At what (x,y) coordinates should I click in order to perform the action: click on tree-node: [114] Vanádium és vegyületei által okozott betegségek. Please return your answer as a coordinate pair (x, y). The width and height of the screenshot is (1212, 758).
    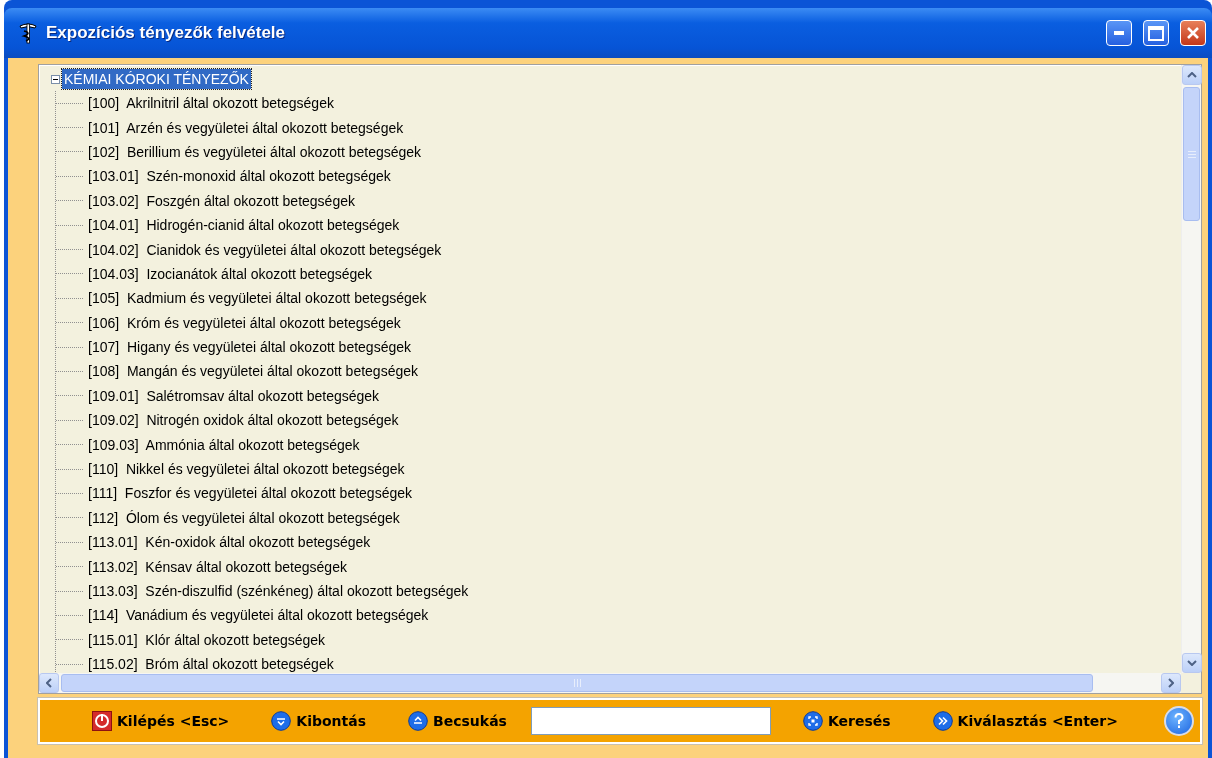
    Looking at the image, I should click on (258, 615).